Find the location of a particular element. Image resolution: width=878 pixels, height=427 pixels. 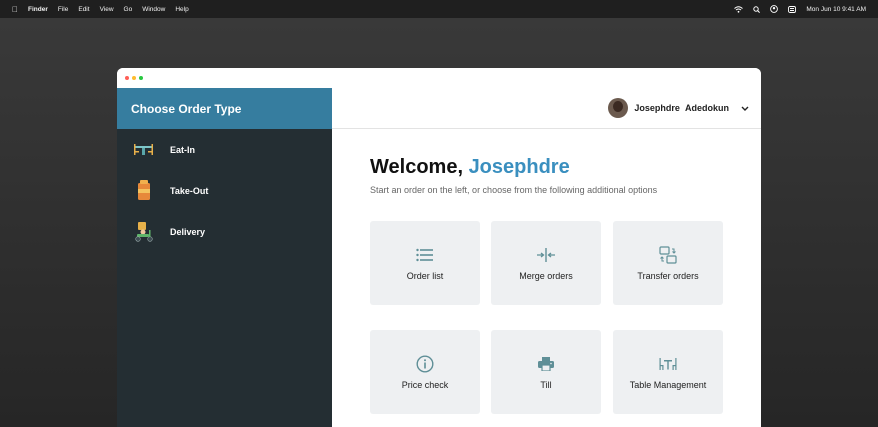

dining-table-icon is located at coordinates (143, 149).